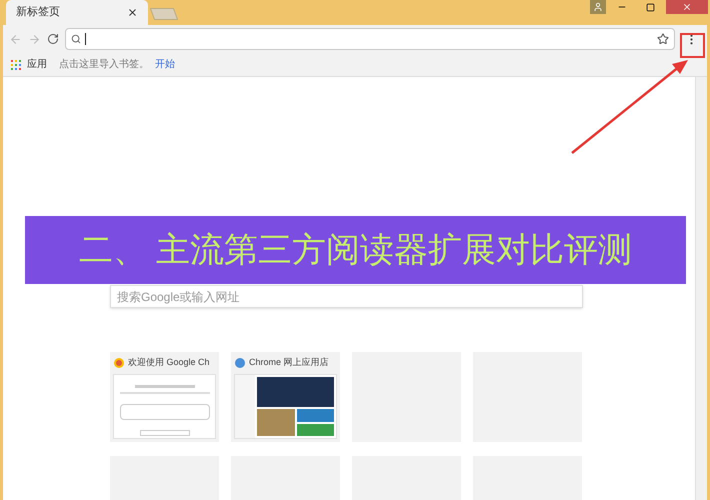  I want to click on shortcut-tile: 欢迎使用 Google Ch, so click(164, 397).